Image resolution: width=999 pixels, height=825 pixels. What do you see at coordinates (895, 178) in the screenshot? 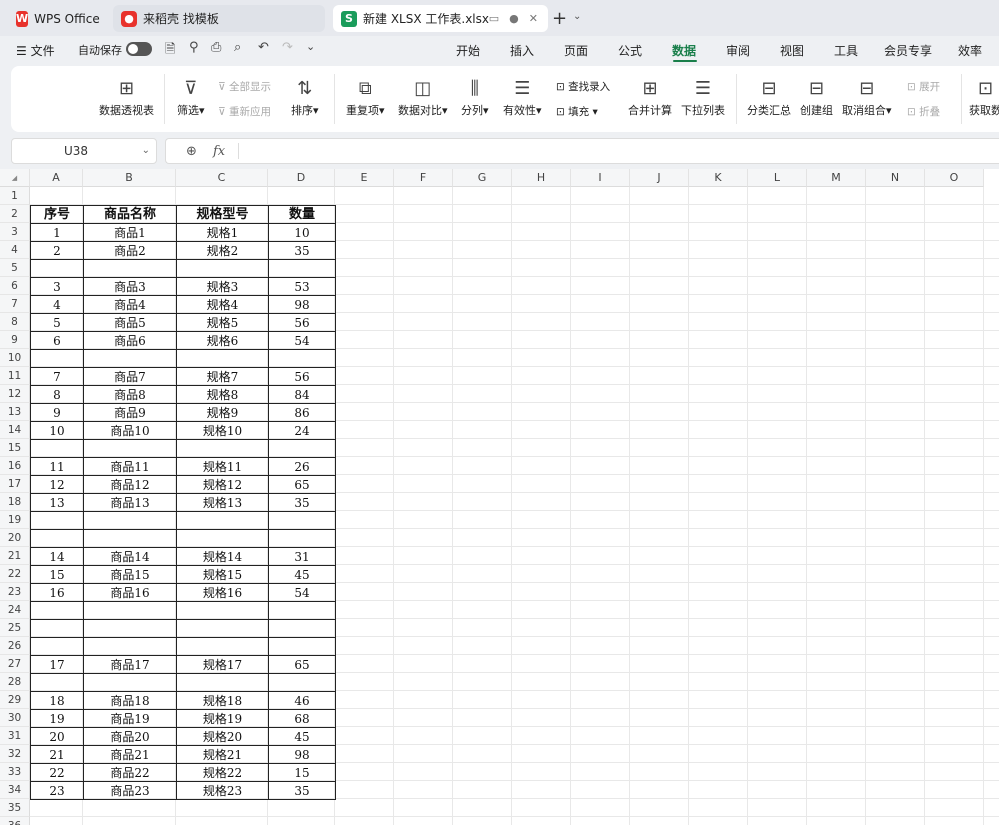
I see `column-header: N` at bounding box center [895, 178].